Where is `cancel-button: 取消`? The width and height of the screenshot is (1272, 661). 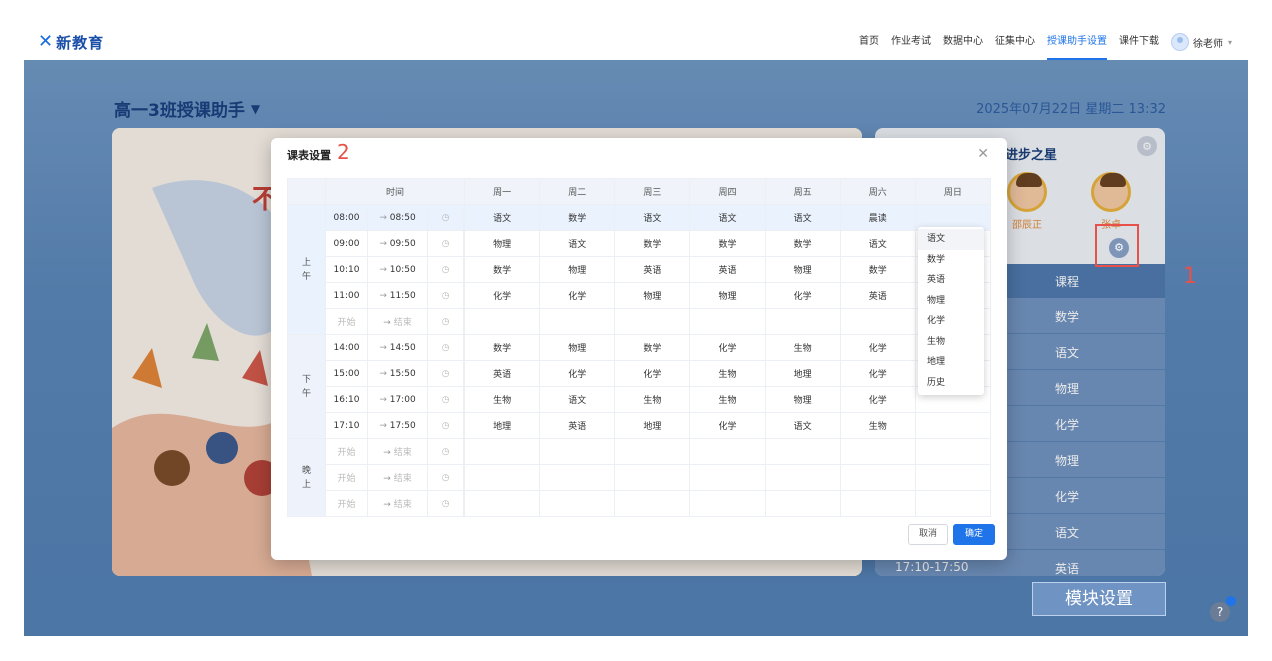 cancel-button: 取消 is located at coordinates (928, 534).